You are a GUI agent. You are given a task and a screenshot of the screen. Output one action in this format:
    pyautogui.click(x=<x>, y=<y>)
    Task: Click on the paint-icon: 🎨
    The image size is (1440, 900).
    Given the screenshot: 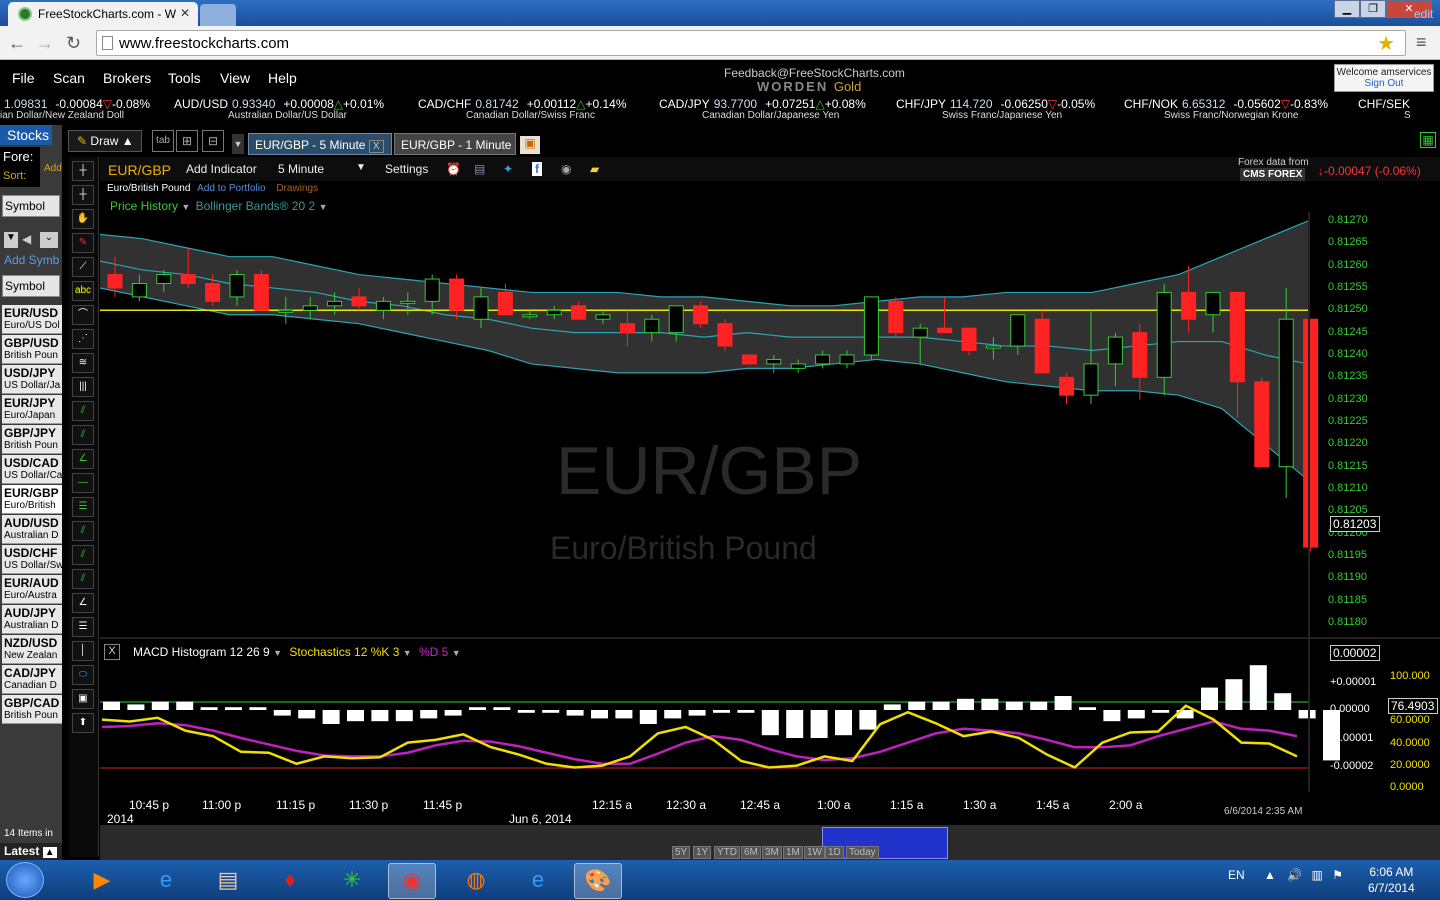 What is the action you would take?
    pyautogui.click(x=598, y=881)
    